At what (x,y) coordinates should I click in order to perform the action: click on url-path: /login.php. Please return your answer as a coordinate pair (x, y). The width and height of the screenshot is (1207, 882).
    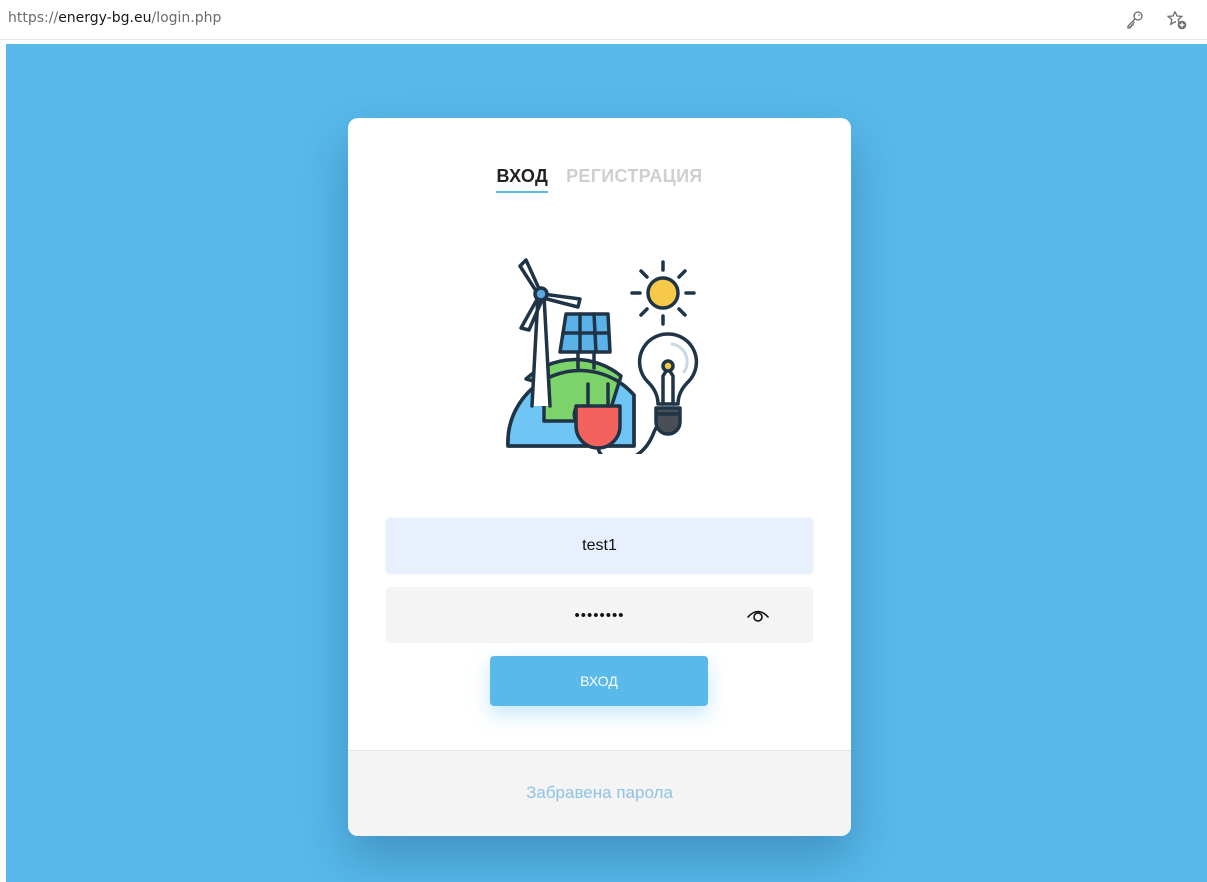
    Looking at the image, I should click on (186, 18).